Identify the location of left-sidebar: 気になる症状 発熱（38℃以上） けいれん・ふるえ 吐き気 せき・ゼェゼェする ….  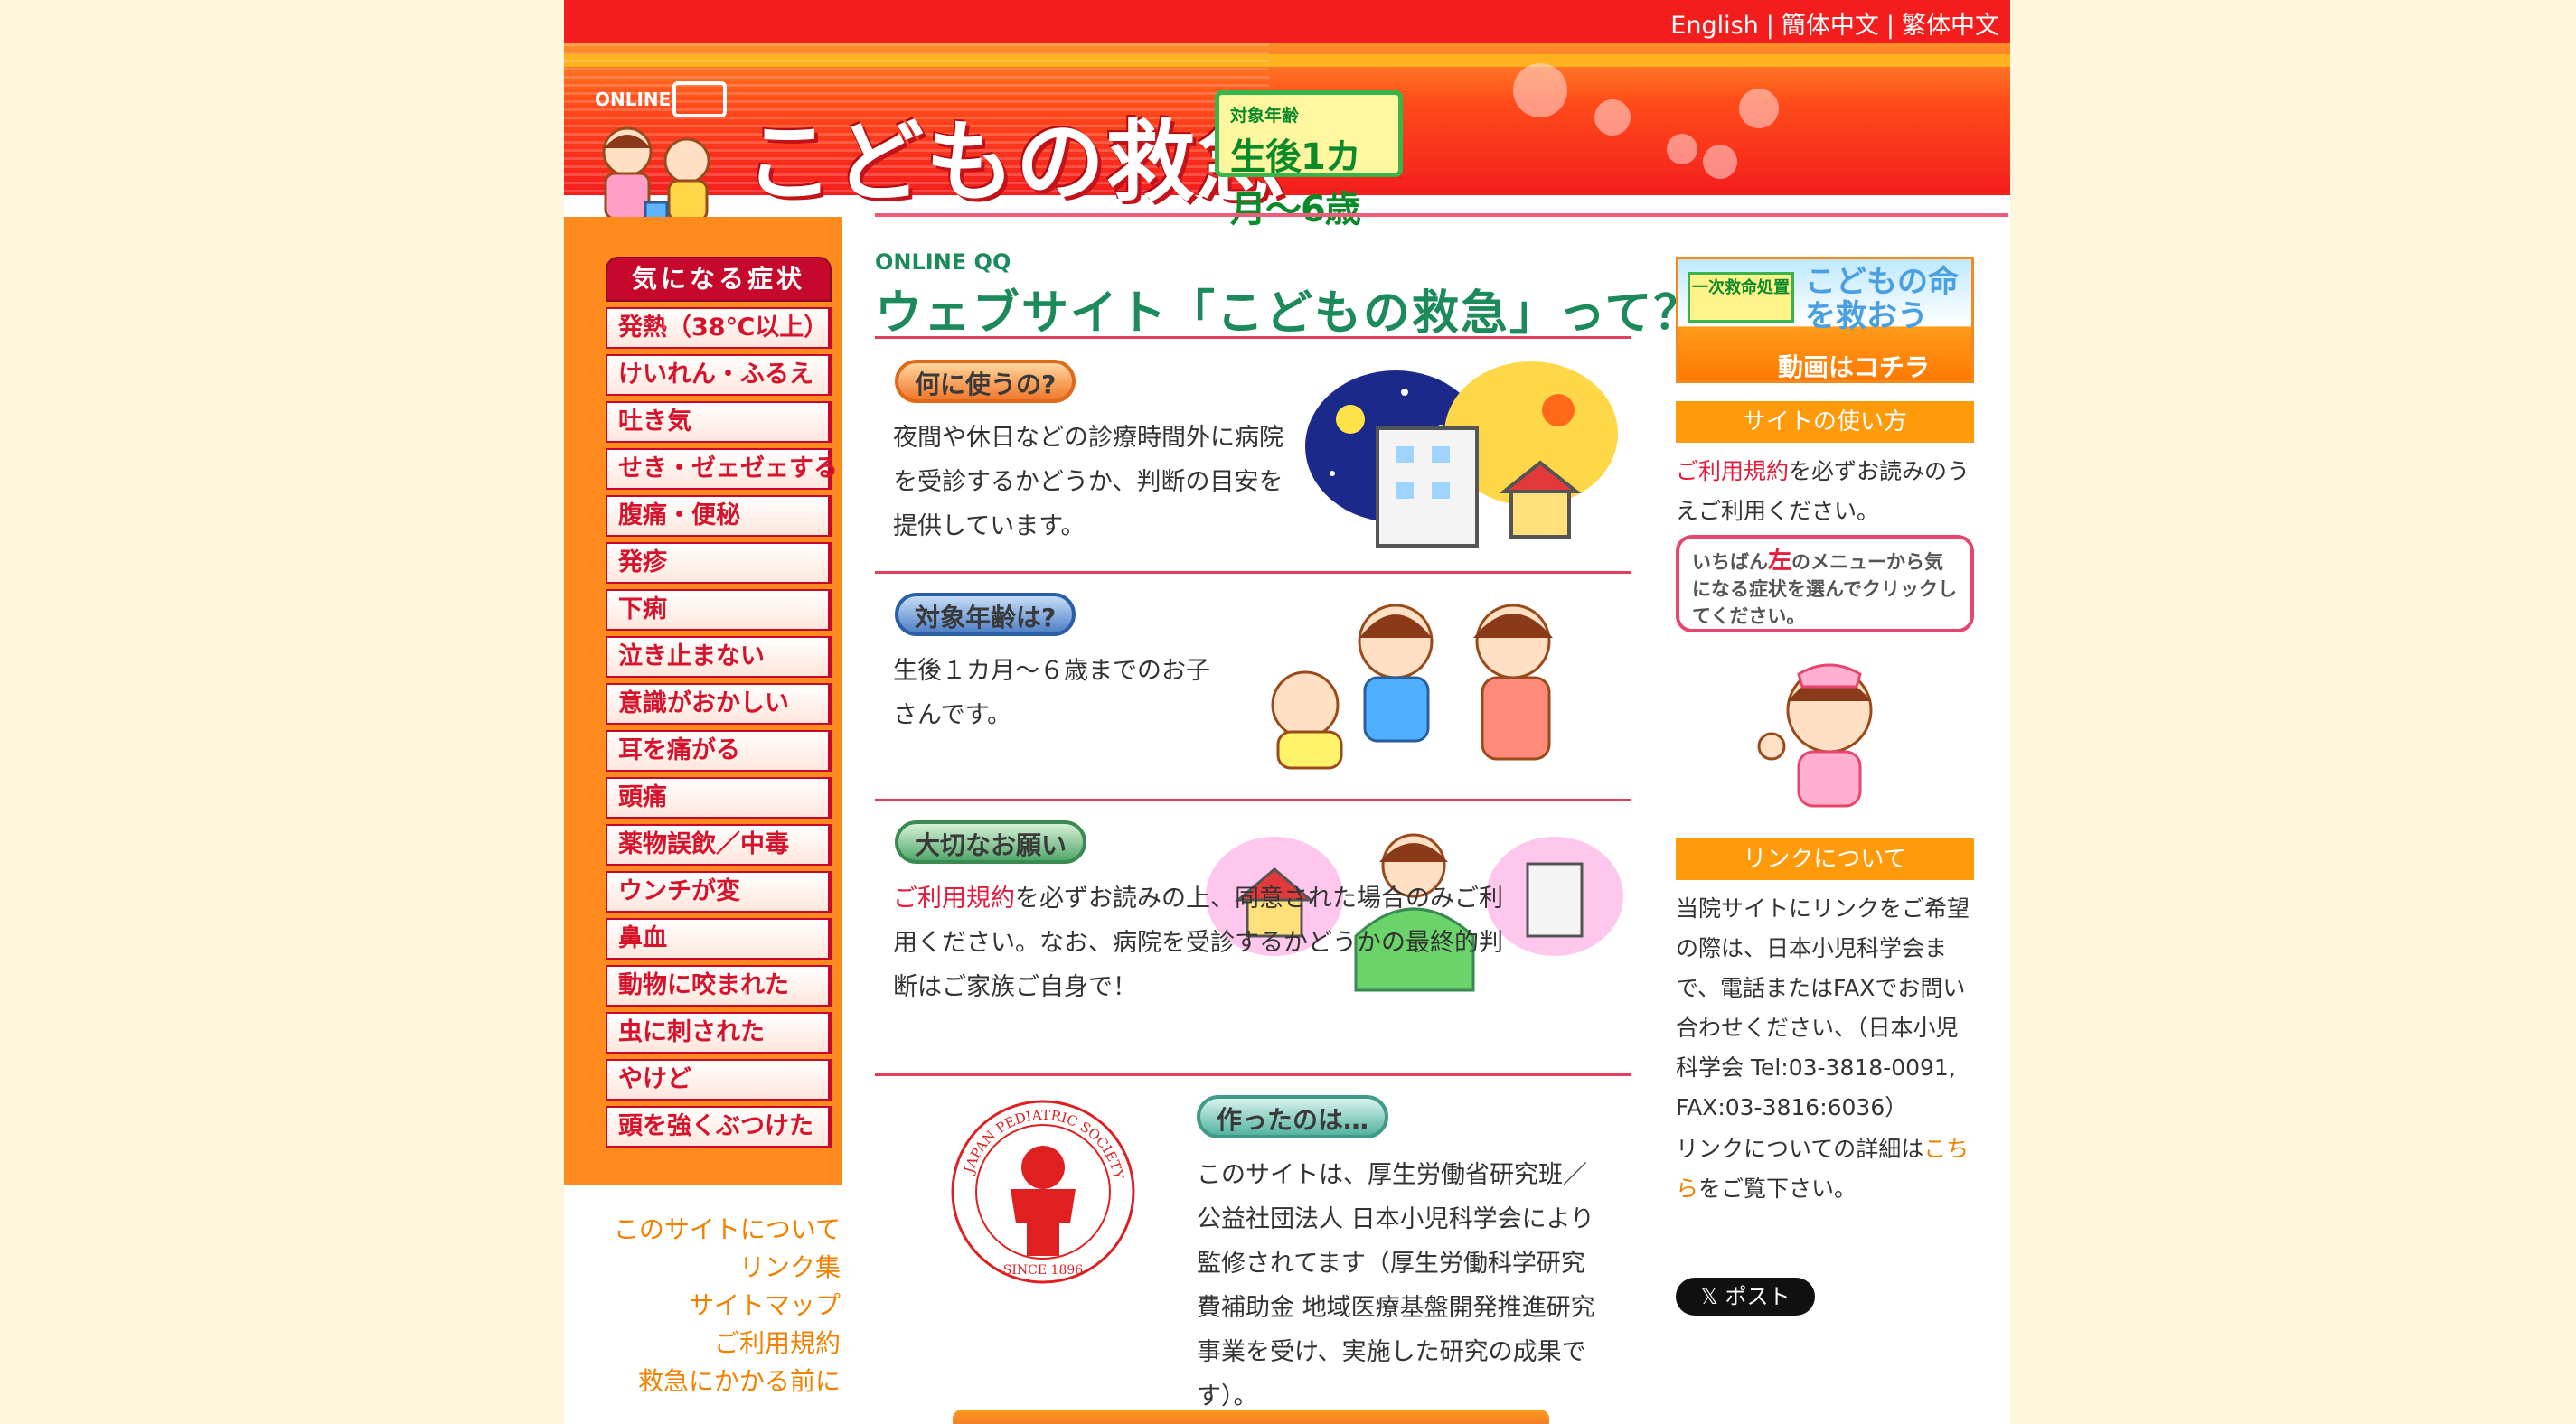
(703, 701).